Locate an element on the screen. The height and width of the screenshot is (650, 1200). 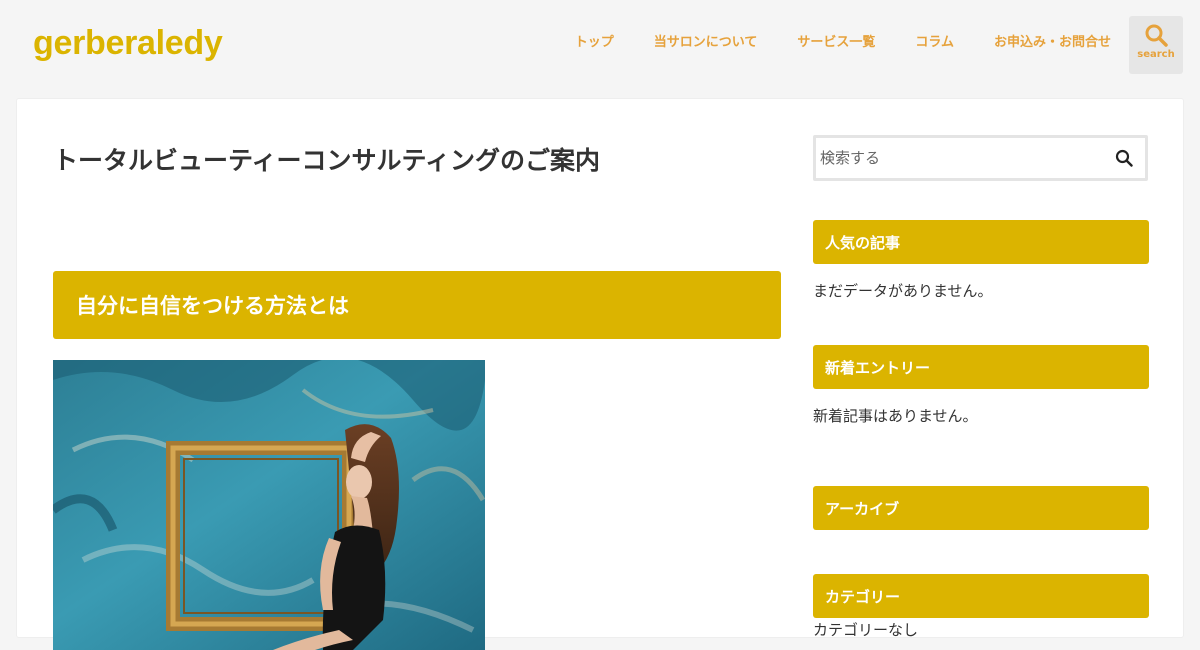
nav-item-contact: お申込み・お問合せ is located at coordinates (1042, 40).